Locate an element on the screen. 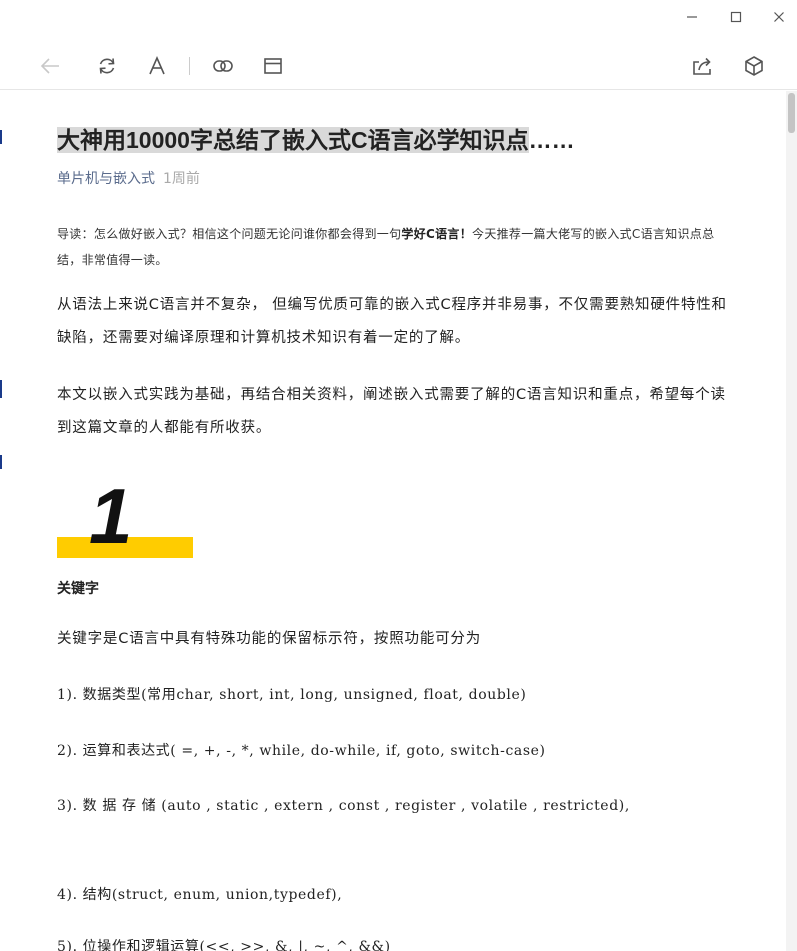 Image resolution: width=797 pixels, height=951 pixels. font-button is located at coordinates (157, 66).